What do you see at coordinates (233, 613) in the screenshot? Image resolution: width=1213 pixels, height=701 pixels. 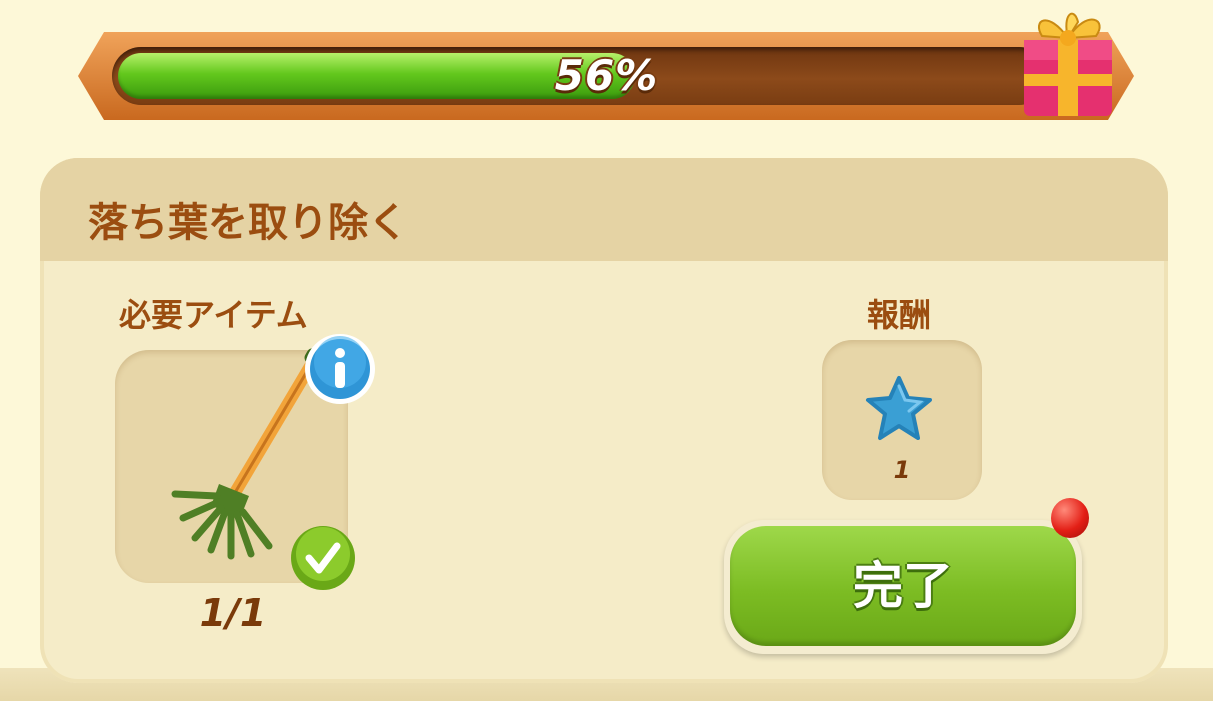 I see `required-item-count: 1/1` at bounding box center [233, 613].